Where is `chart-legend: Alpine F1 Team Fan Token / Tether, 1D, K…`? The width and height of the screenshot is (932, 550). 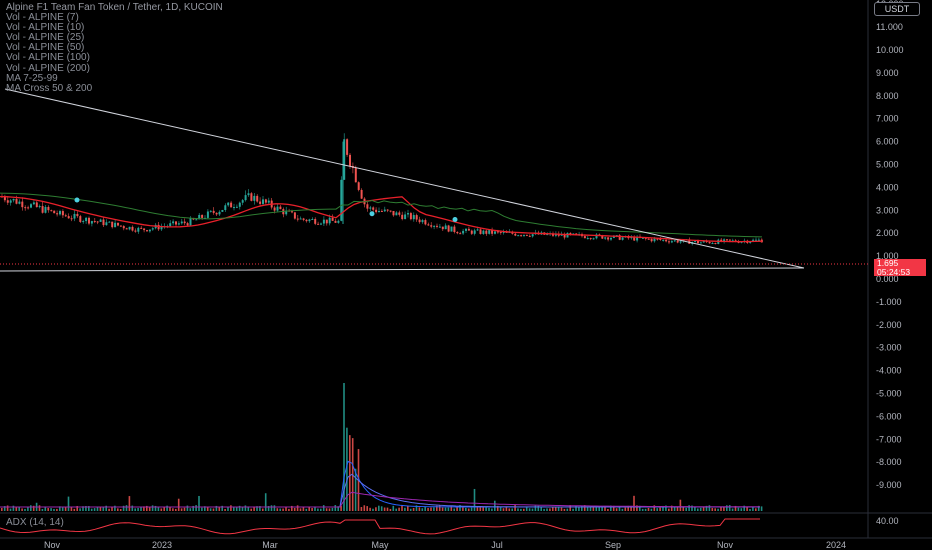 chart-legend: Alpine F1 Team Fan Token / Tether, 1D, K… is located at coordinates (114, 48).